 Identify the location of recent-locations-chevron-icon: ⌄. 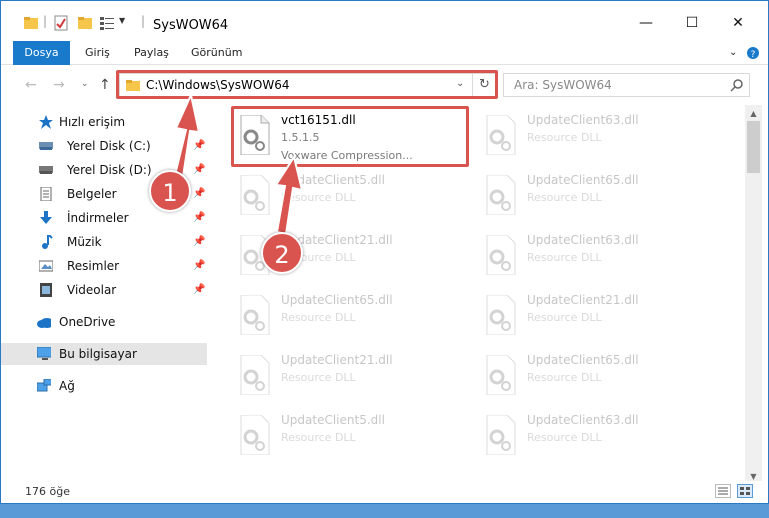
(85, 84).